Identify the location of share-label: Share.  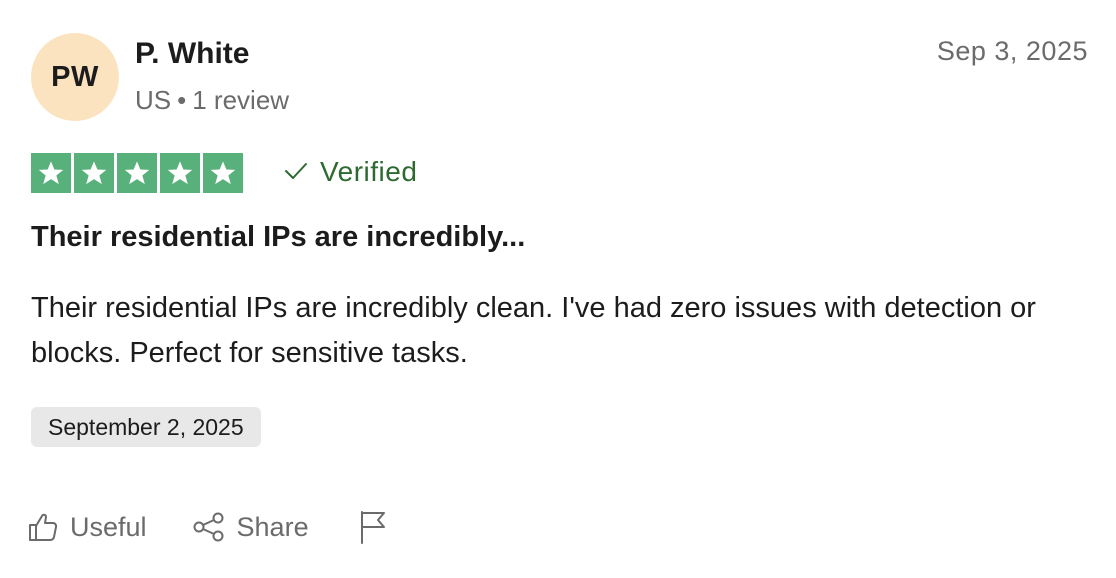
(272, 526).